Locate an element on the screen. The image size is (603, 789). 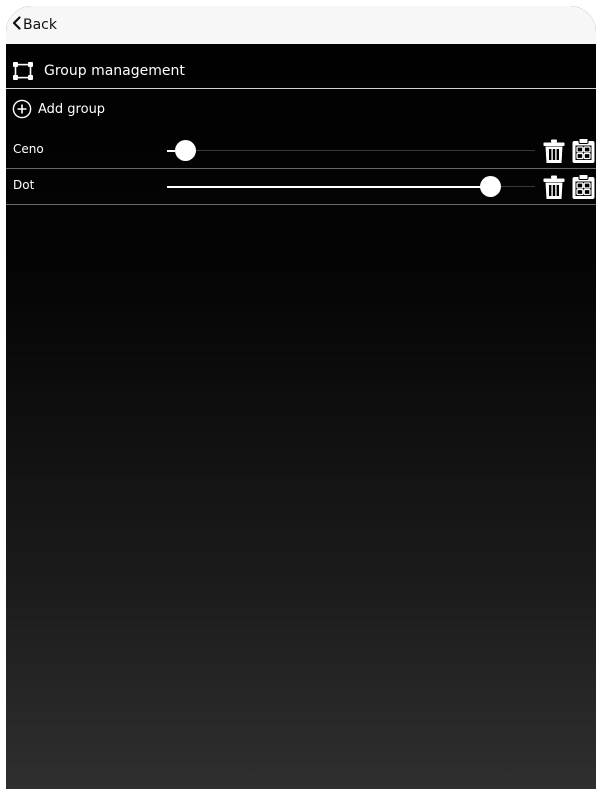
chevron-left-icon is located at coordinates (17, 25).